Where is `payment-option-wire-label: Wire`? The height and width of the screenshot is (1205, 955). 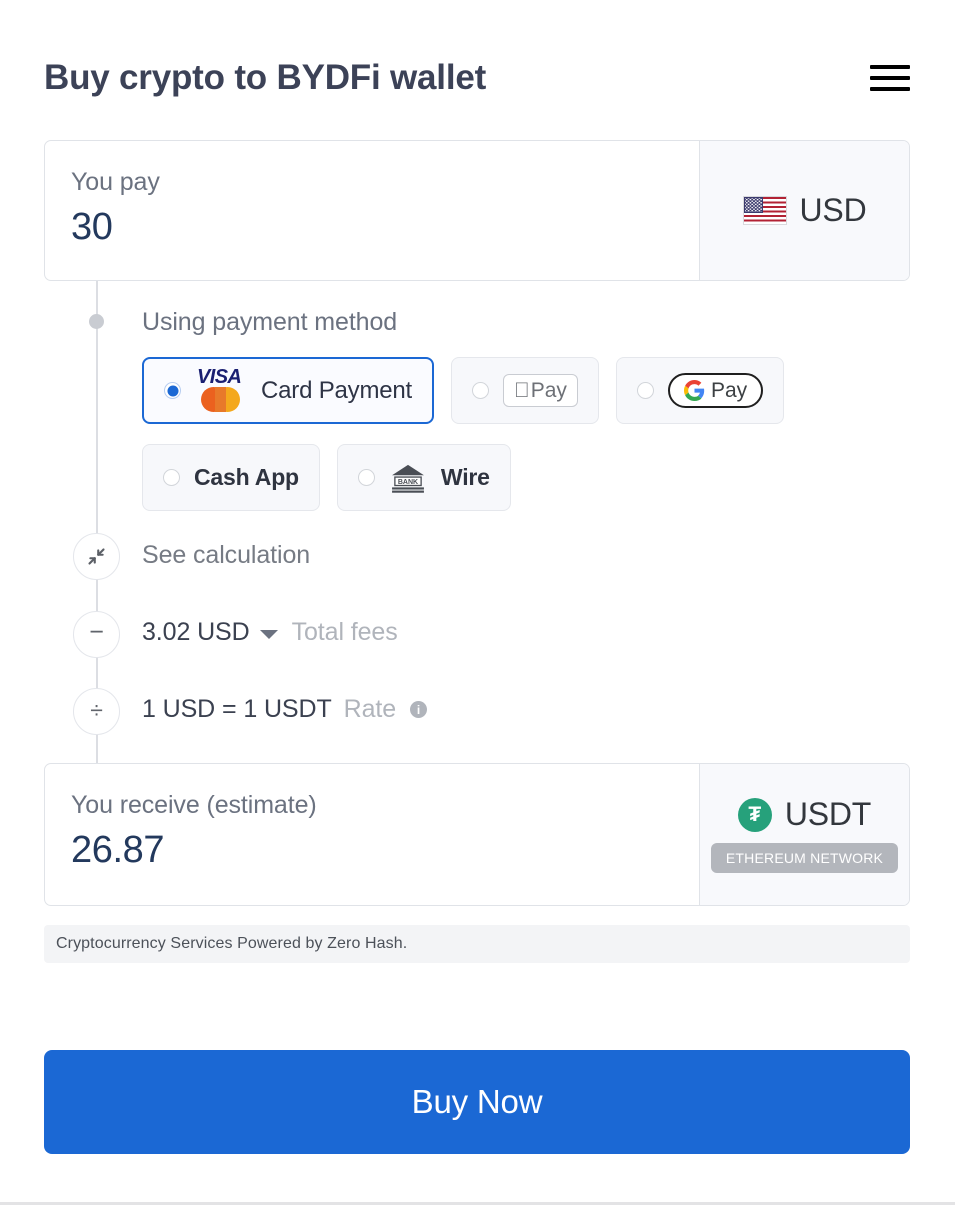 payment-option-wire-label: Wire is located at coordinates (465, 477).